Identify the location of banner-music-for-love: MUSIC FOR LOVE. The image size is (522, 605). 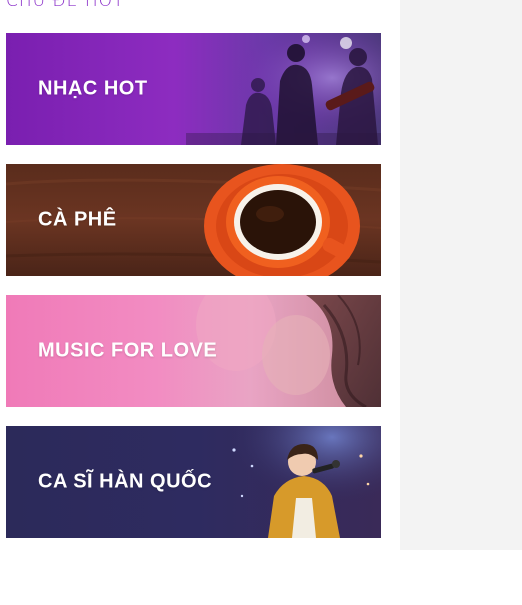
(193, 351).